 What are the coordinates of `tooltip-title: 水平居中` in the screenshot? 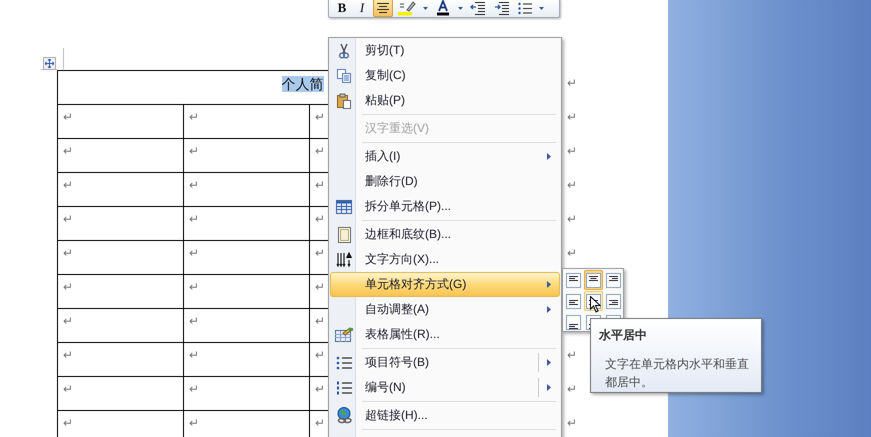 It's located at (623, 335).